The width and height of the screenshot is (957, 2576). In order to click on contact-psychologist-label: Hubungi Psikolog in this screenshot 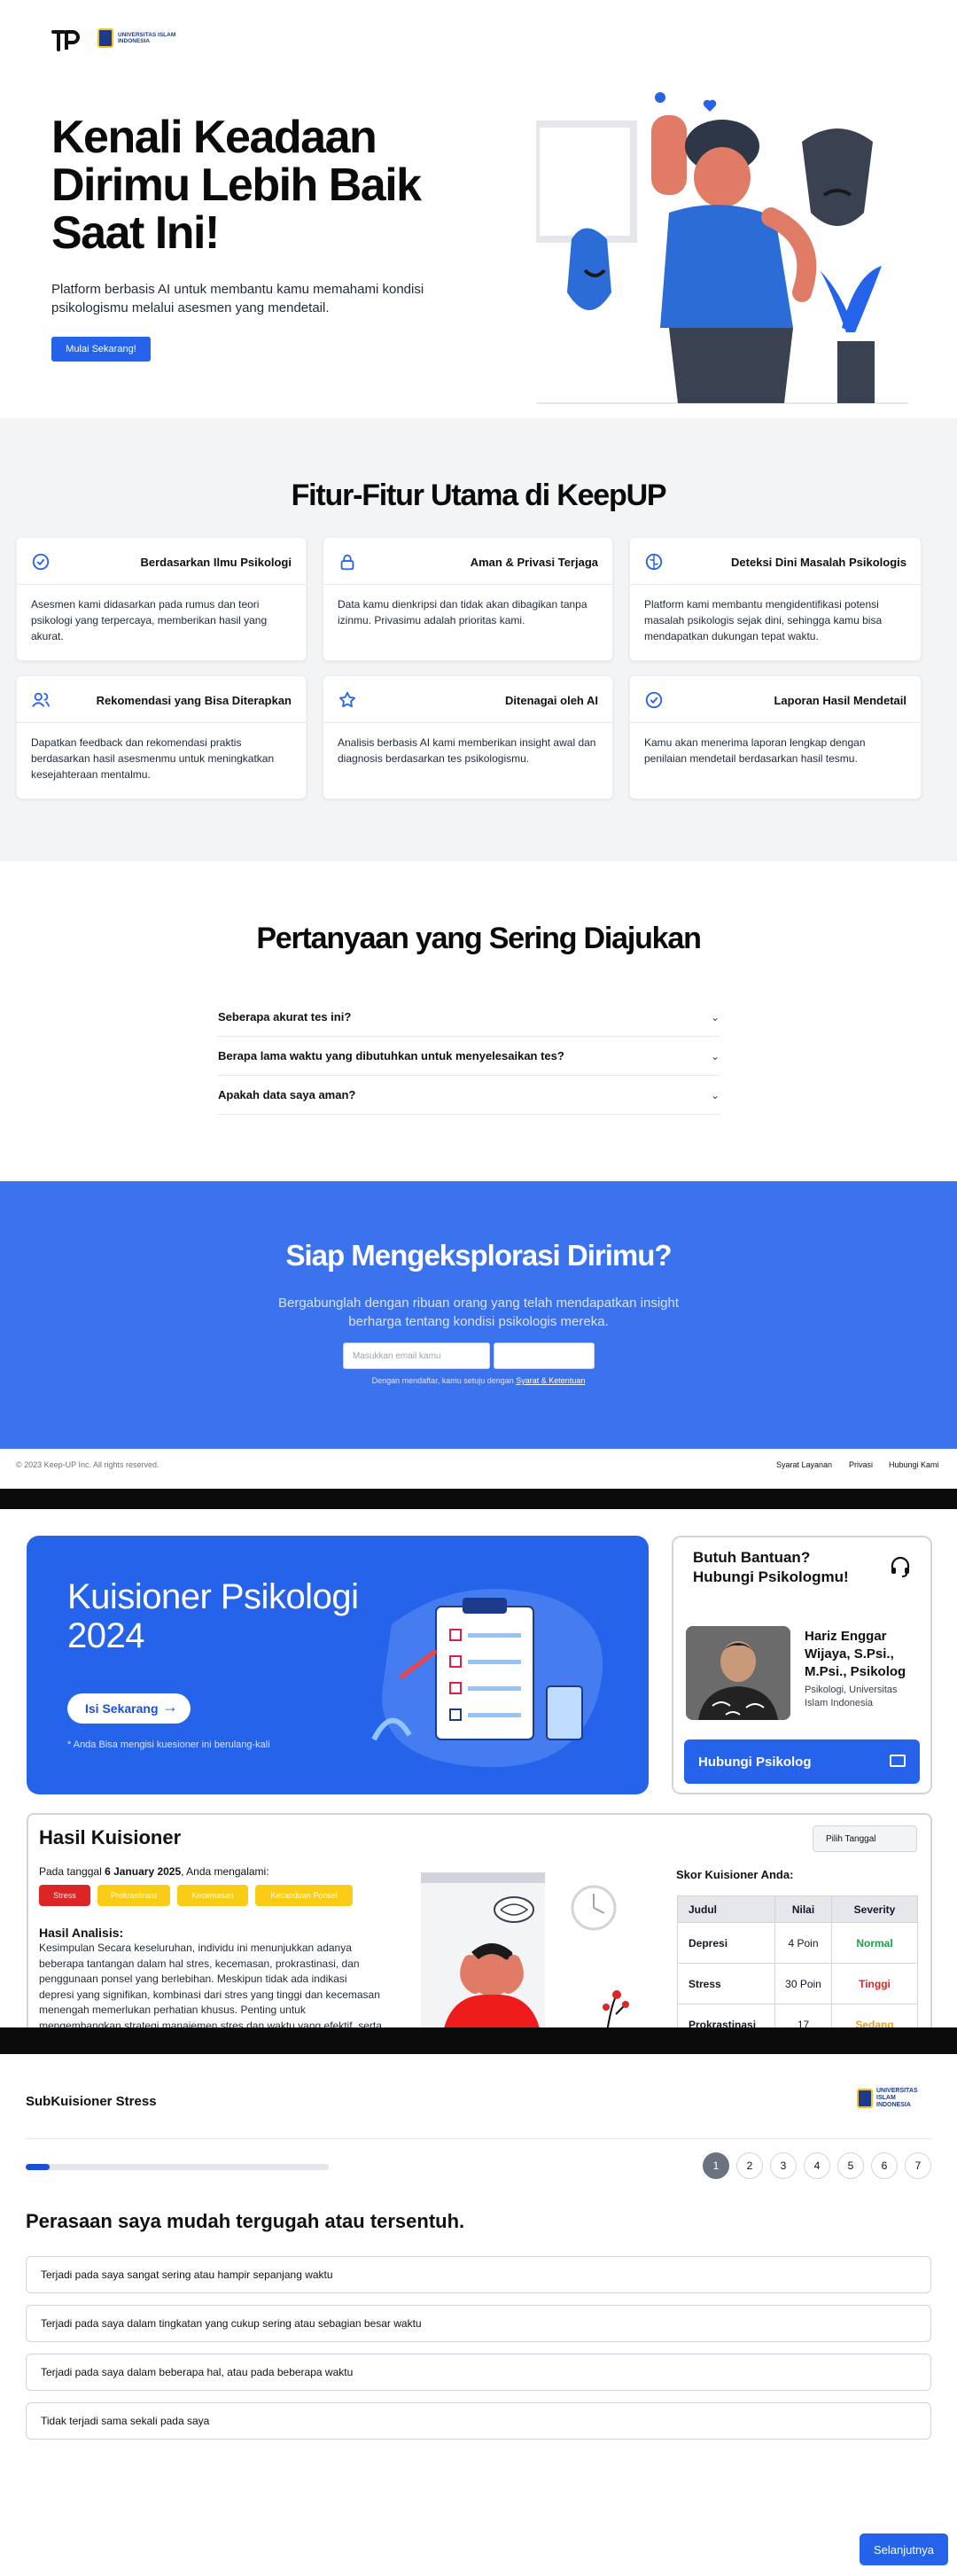, I will do `click(755, 1762)`.